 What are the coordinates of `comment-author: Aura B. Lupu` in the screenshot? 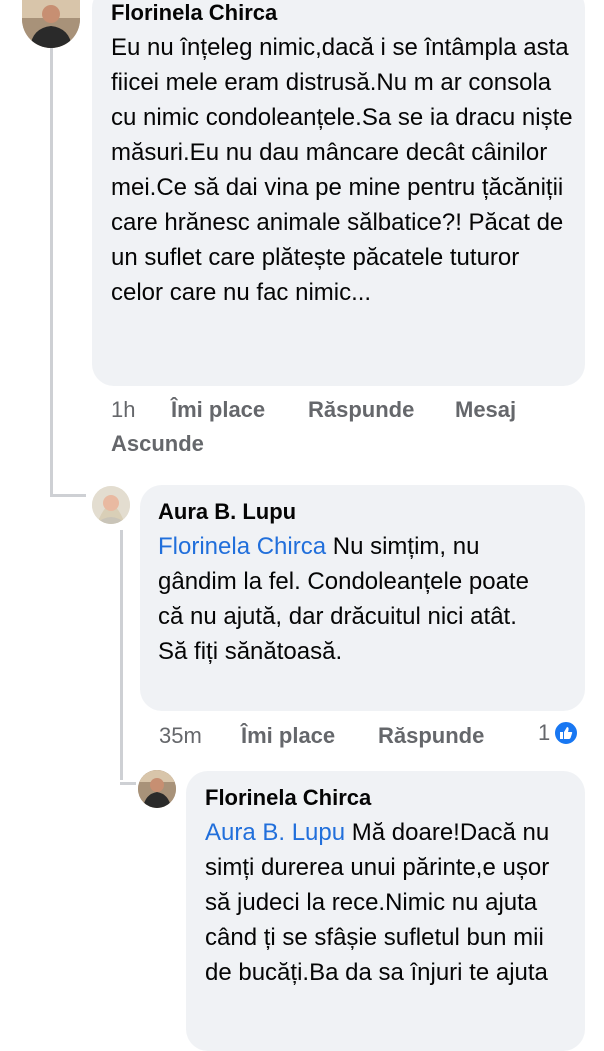 It's located at (227, 512).